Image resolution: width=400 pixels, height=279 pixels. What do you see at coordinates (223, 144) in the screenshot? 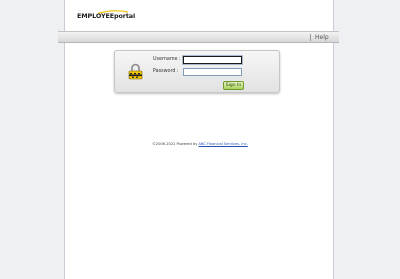
I see `company-link: ABC Financial Services, Inc.` at bounding box center [223, 144].